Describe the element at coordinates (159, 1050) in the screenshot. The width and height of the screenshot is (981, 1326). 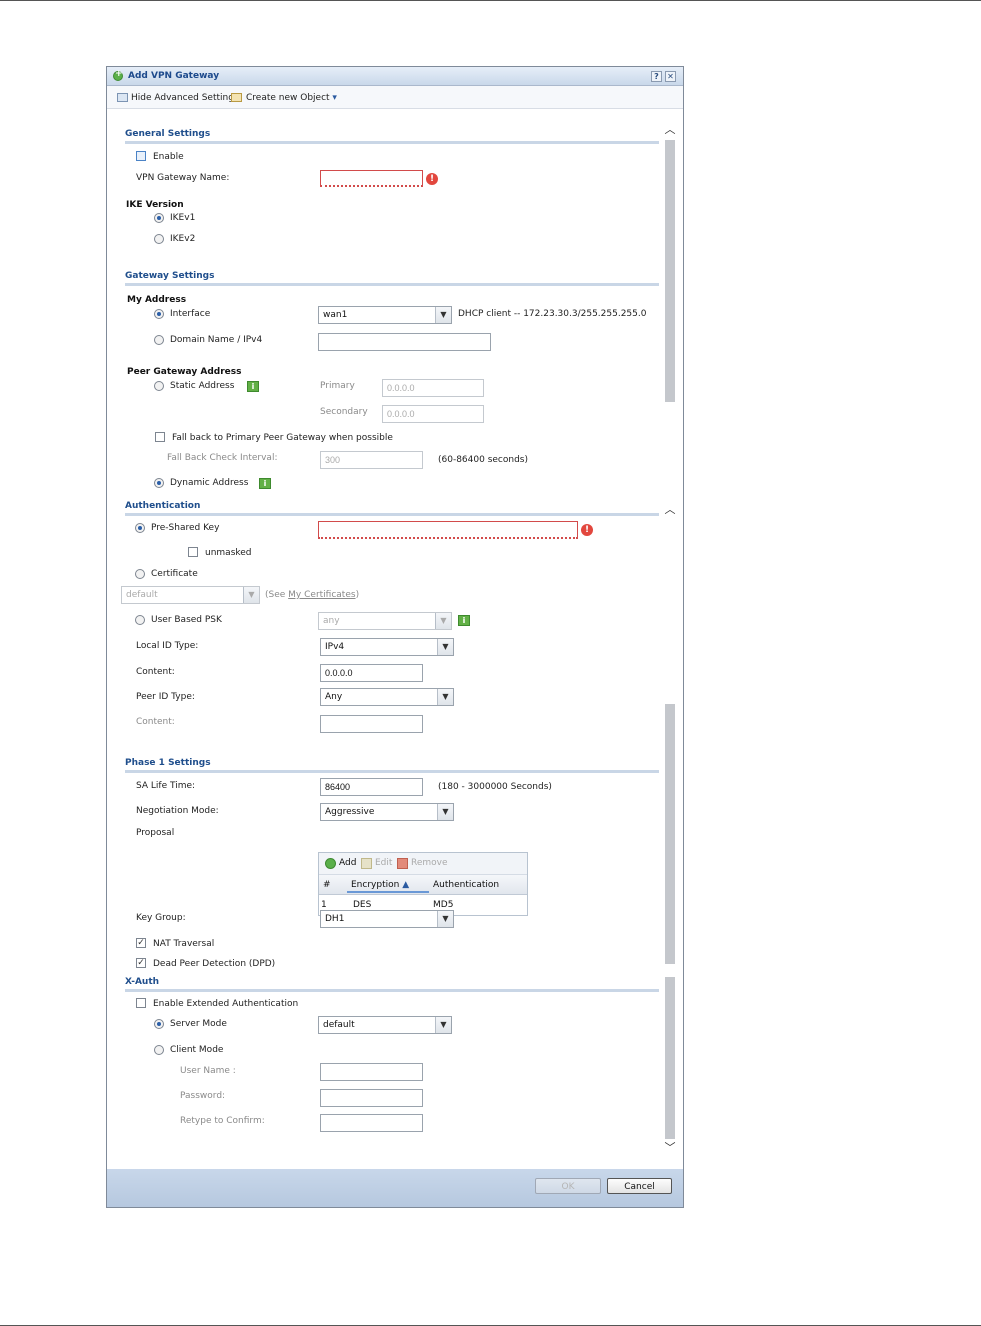
I see `client-mode-radio` at that location.